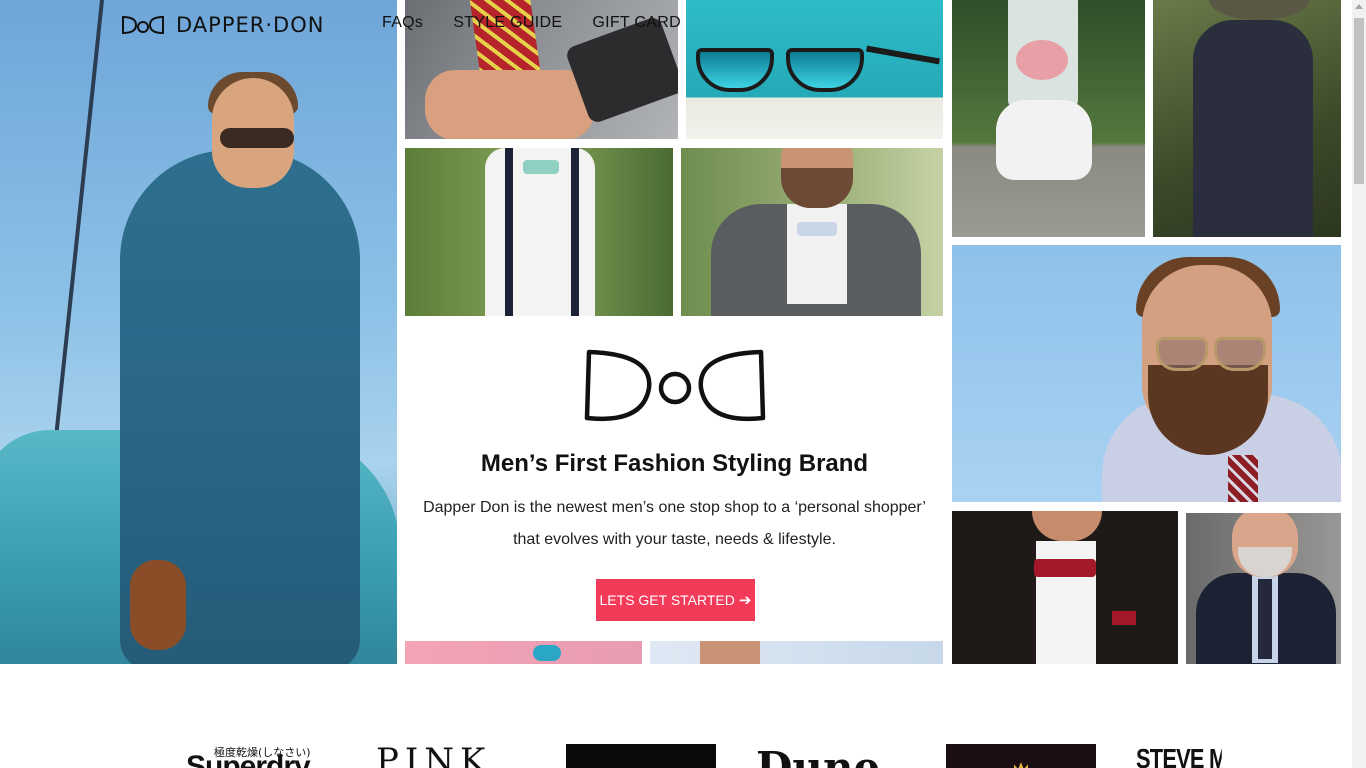 This screenshot has height=768, width=1366. I want to click on nav-gift-card: GIFT CARD, so click(636, 23).